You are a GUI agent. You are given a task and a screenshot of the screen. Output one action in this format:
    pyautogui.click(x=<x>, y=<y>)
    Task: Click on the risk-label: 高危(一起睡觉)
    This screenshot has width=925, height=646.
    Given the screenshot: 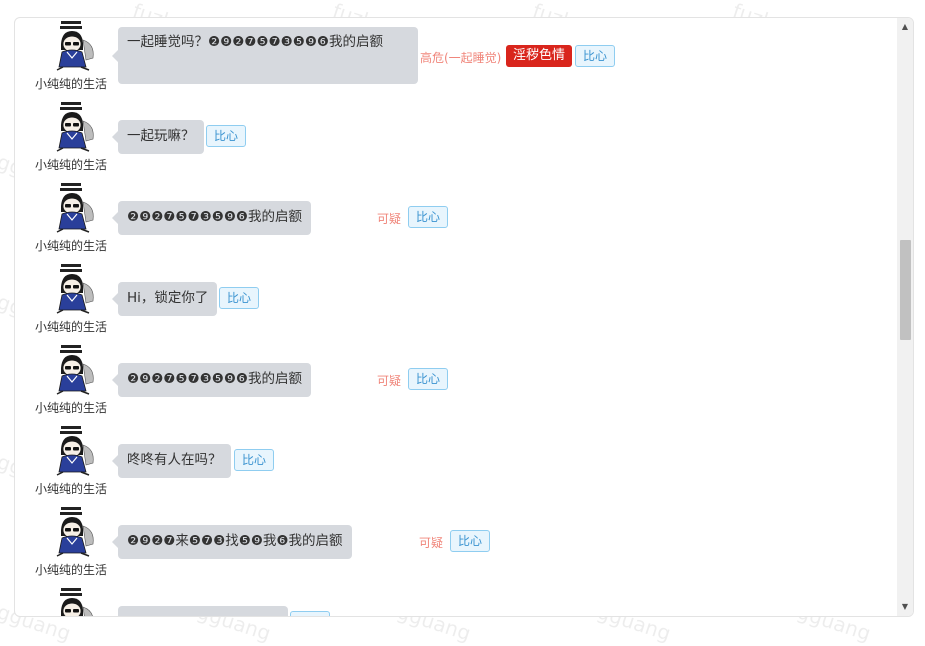 What is the action you would take?
    pyautogui.click(x=461, y=58)
    